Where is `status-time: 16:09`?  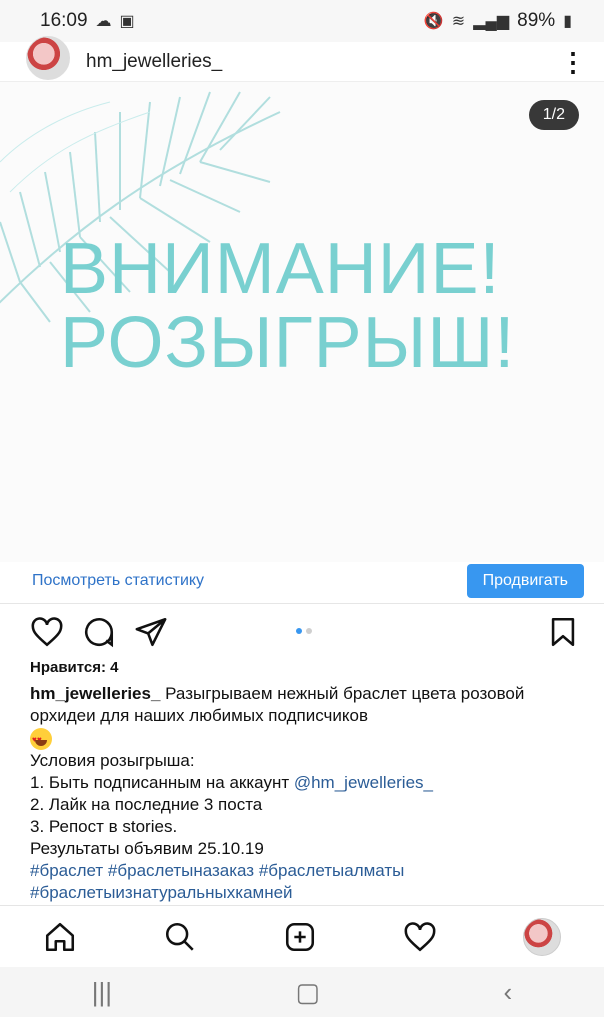 status-time: 16:09 is located at coordinates (64, 20).